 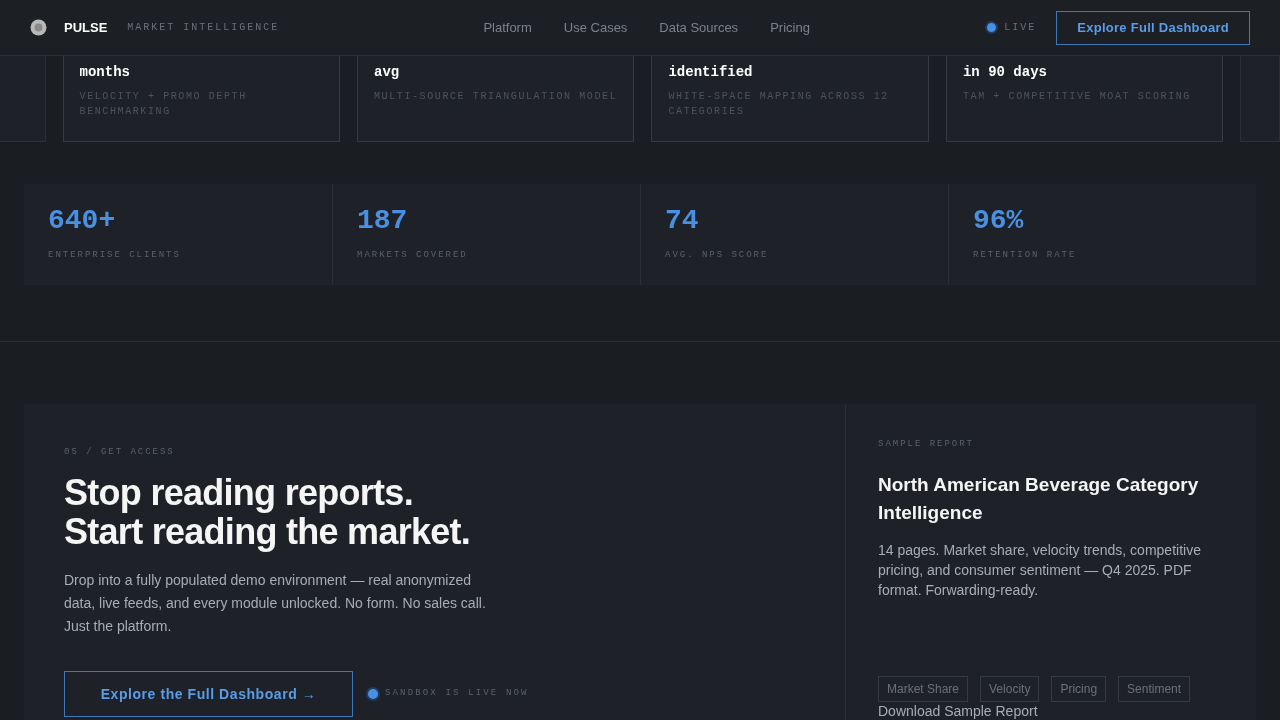 I want to click on case-title: months, so click(x=105, y=72).